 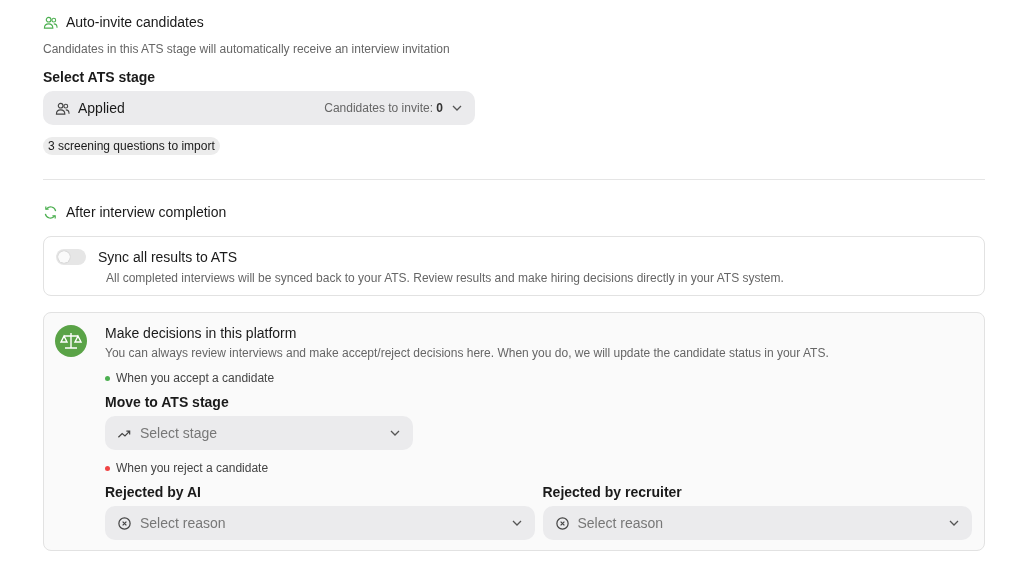 I want to click on sync-description: All completed interviews will be synced back to your ATS. Review results and make hiring decisions directly in your ATS system., so click(x=445, y=278).